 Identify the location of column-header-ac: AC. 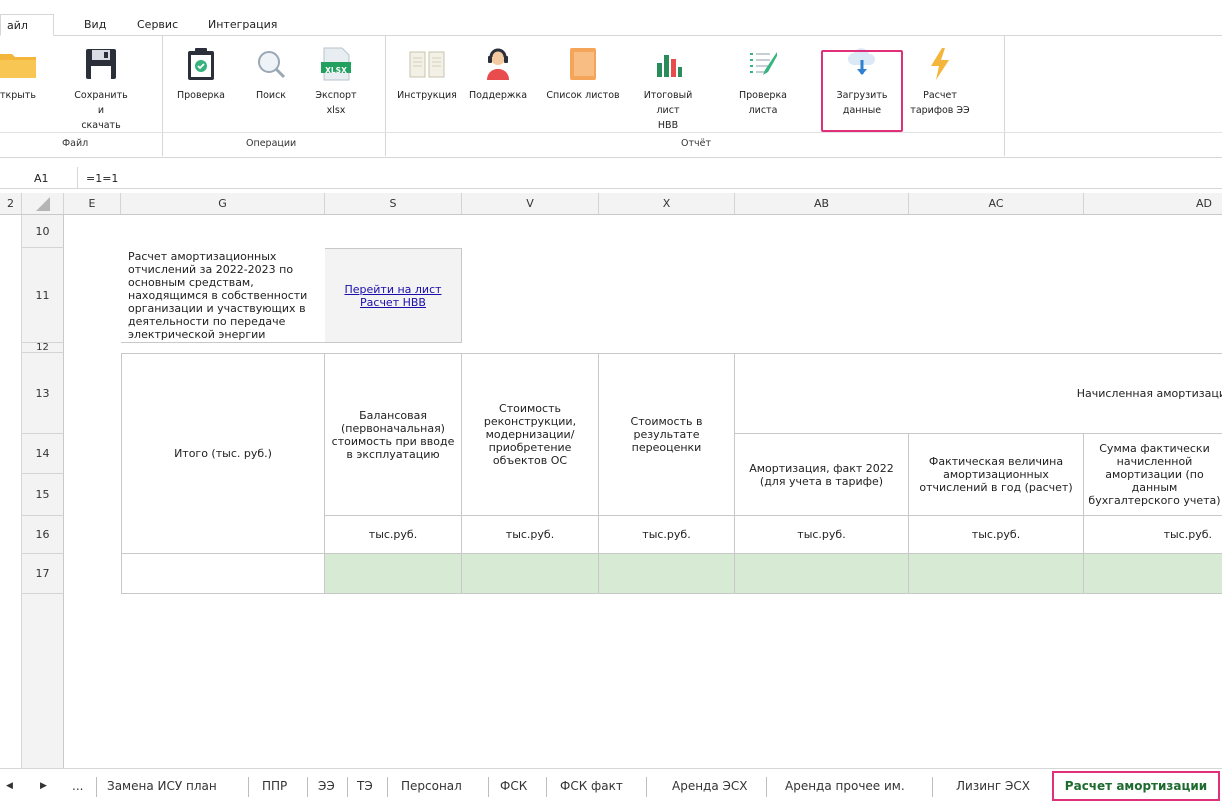
(996, 204).